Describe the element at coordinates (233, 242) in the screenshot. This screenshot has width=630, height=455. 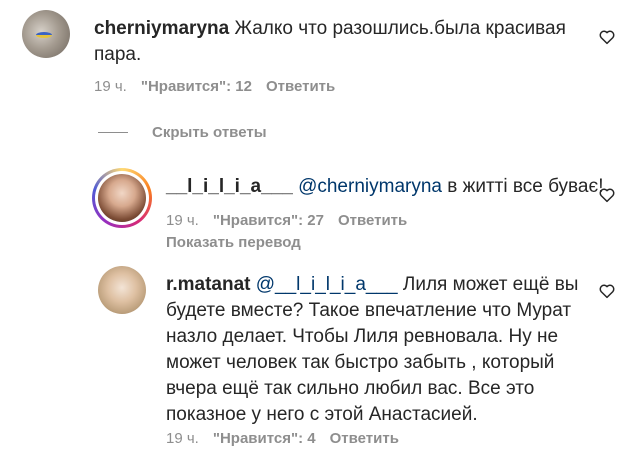
I see `show-translation-button: Показать перевод` at that location.